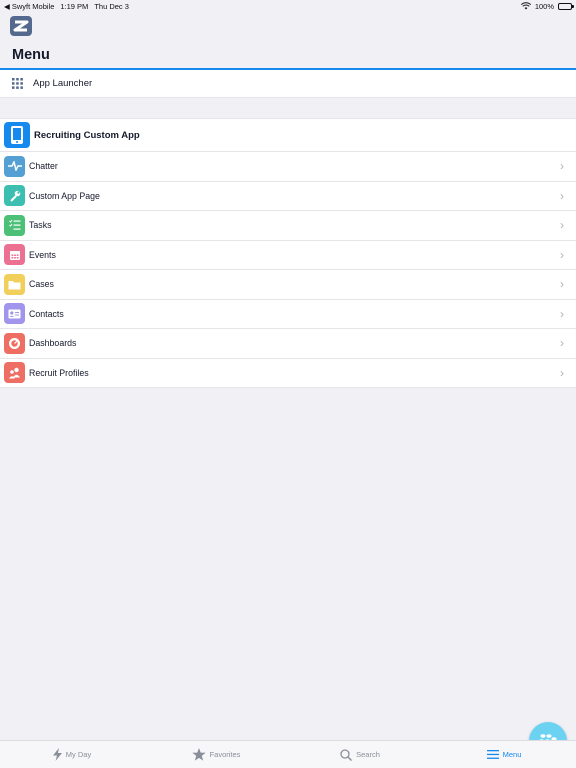 This screenshot has height=768, width=576. I want to click on calendar-icon, so click(14, 255).